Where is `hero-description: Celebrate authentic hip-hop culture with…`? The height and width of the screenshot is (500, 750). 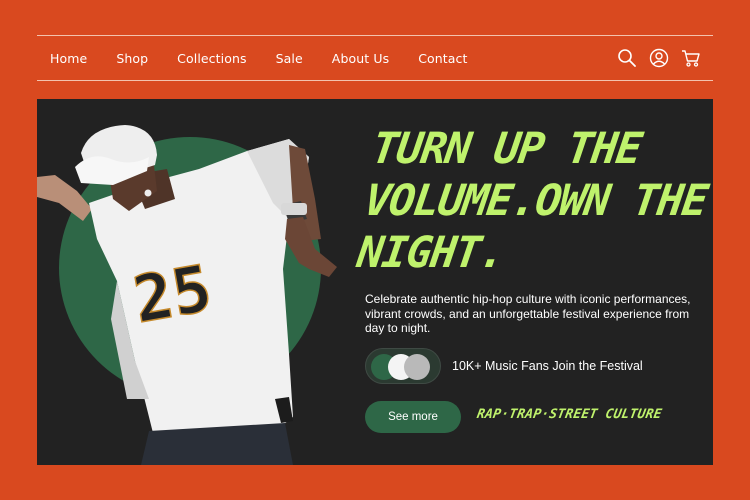 hero-description: Celebrate authentic hip-hop culture with… is located at coordinates (528, 313).